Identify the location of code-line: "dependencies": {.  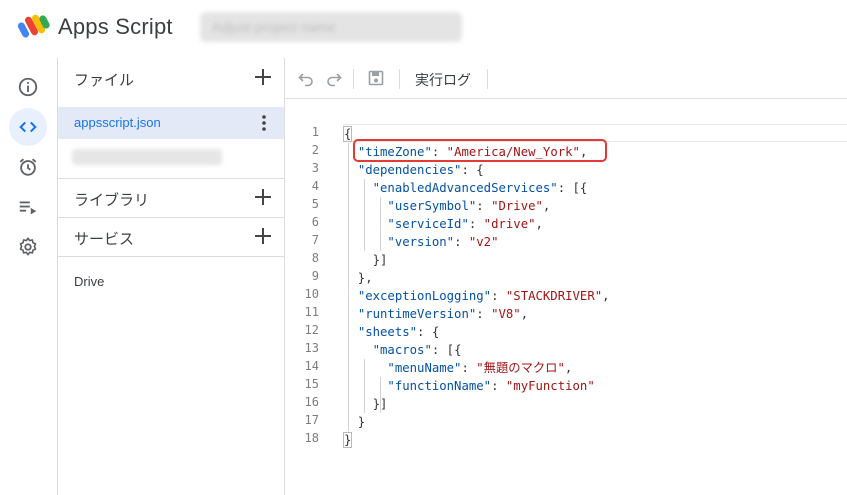
(420, 170).